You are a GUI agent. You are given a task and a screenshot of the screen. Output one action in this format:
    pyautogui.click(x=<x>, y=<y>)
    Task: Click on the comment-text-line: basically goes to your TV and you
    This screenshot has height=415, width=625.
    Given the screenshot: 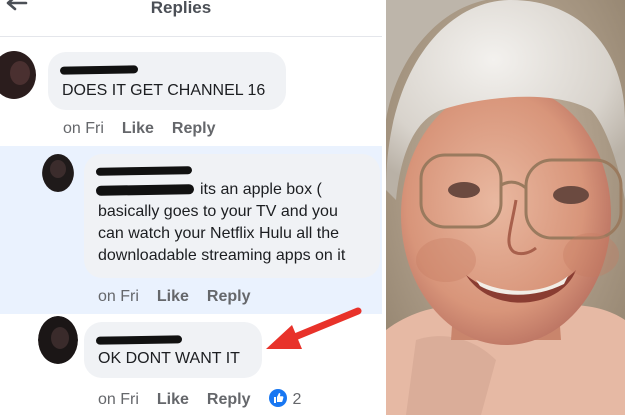 What is the action you would take?
    pyautogui.click(x=218, y=211)
    